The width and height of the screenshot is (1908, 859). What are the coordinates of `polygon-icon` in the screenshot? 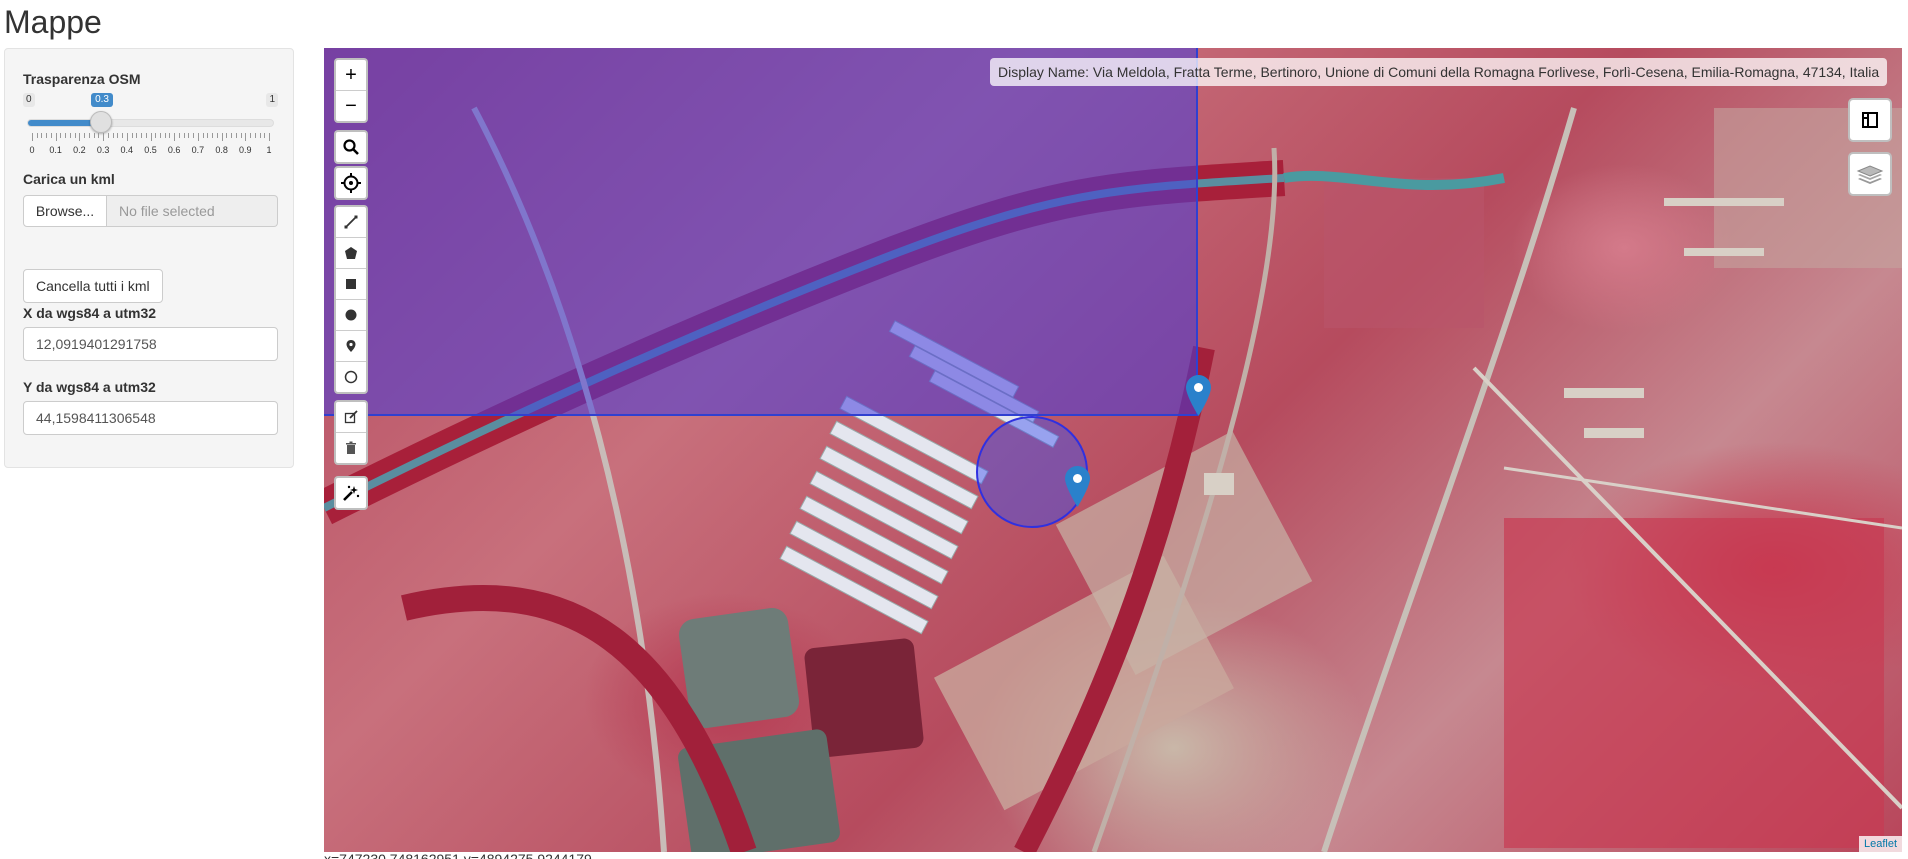 It's located at (351, 253).